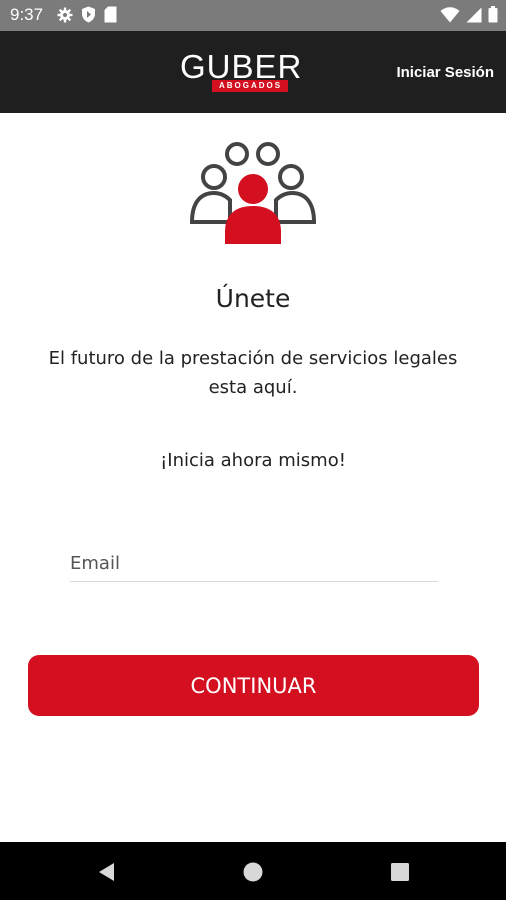 The width and height of the screenshot is (506, 900). Describe the element at coordinates (400, 872) in the screenshot. I see `recents-icon` at that location.